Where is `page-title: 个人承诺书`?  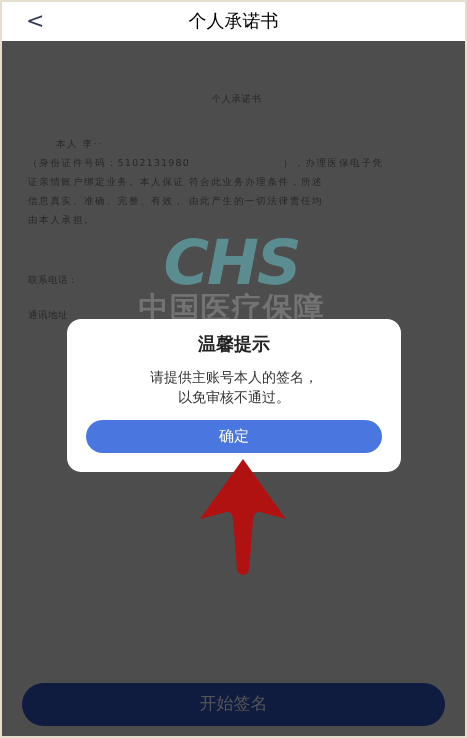 page-title: 个人承诺书 is located at coordinates (233, 22).